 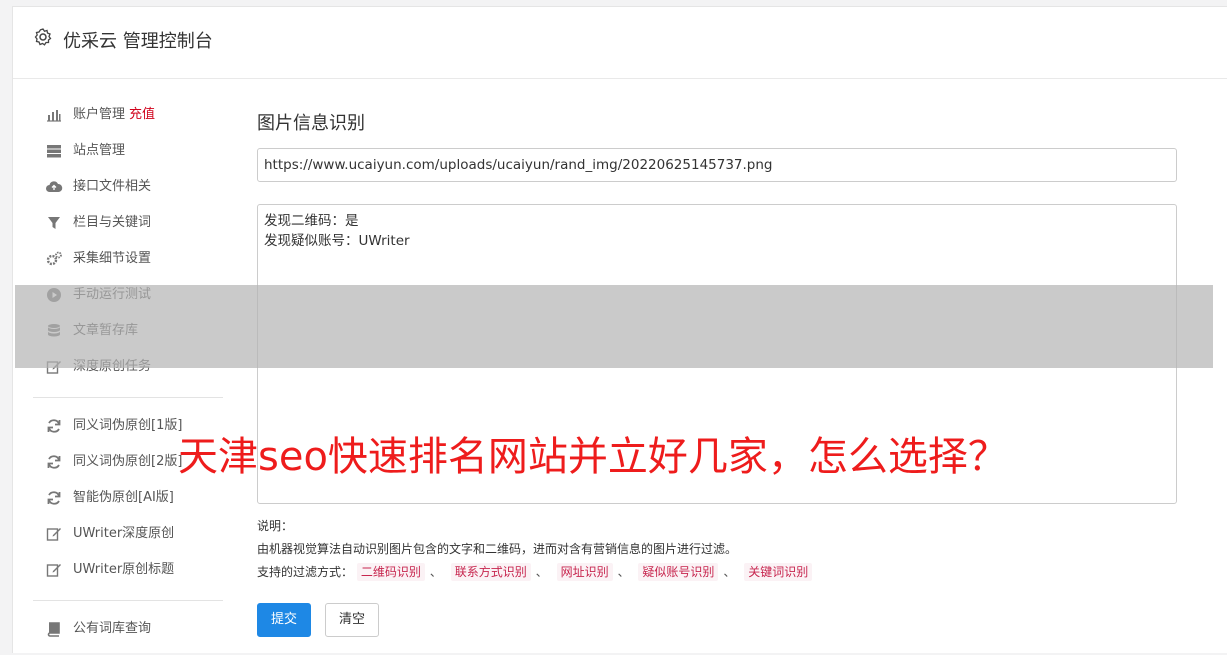 What do you see at coordinates (128, 159) in the screenshot?
I see `sidebar-item: 站点管理` at bounding box center [128, 159].